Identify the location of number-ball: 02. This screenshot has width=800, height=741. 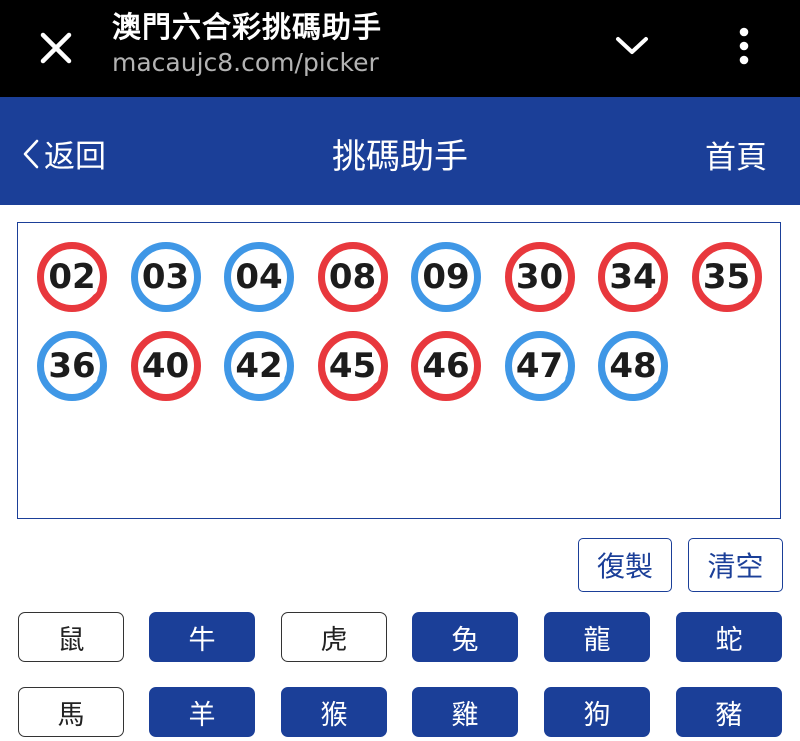
(72, 277).